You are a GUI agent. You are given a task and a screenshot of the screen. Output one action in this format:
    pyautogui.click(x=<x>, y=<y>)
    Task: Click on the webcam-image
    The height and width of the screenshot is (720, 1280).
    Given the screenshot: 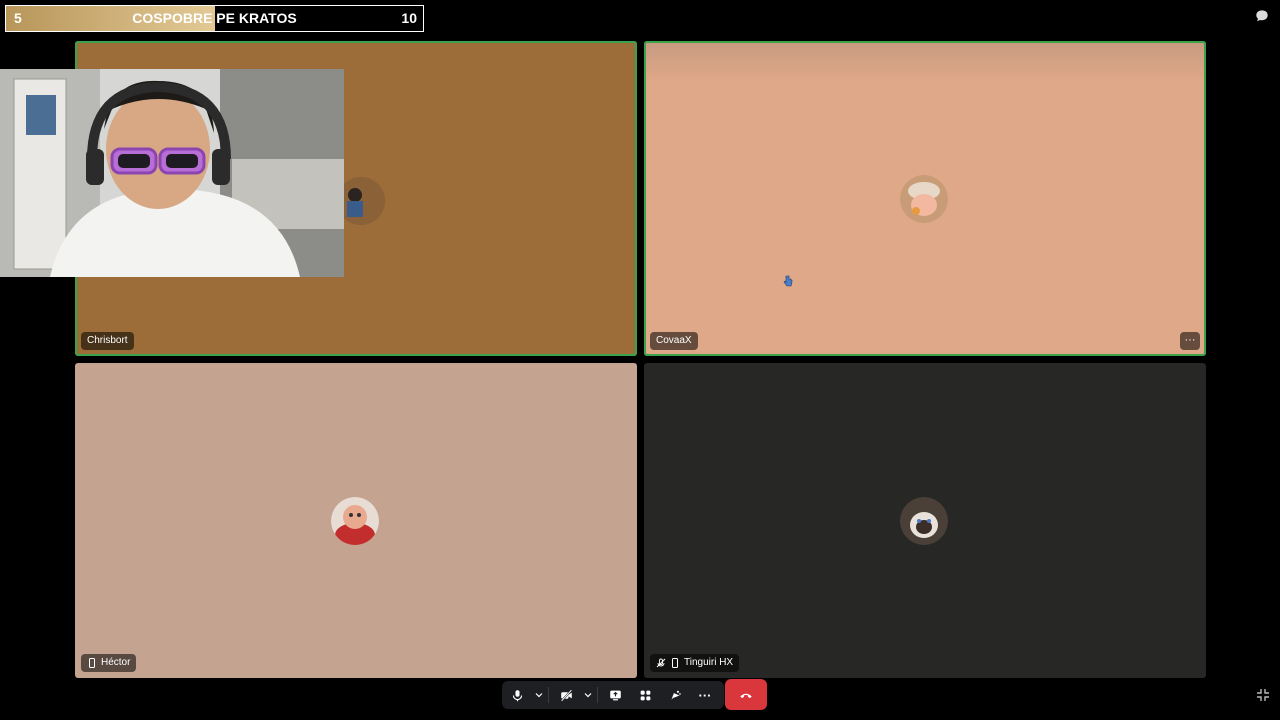 What is the action you would take?
    pyautogui.click(x=172, y=173)
    